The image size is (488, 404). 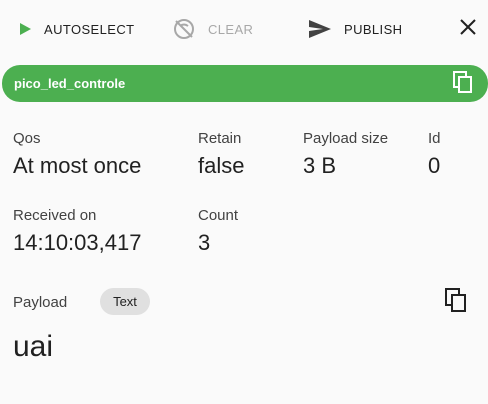 I want to click on retain-field: Retain false, so click(x=221, y=154).